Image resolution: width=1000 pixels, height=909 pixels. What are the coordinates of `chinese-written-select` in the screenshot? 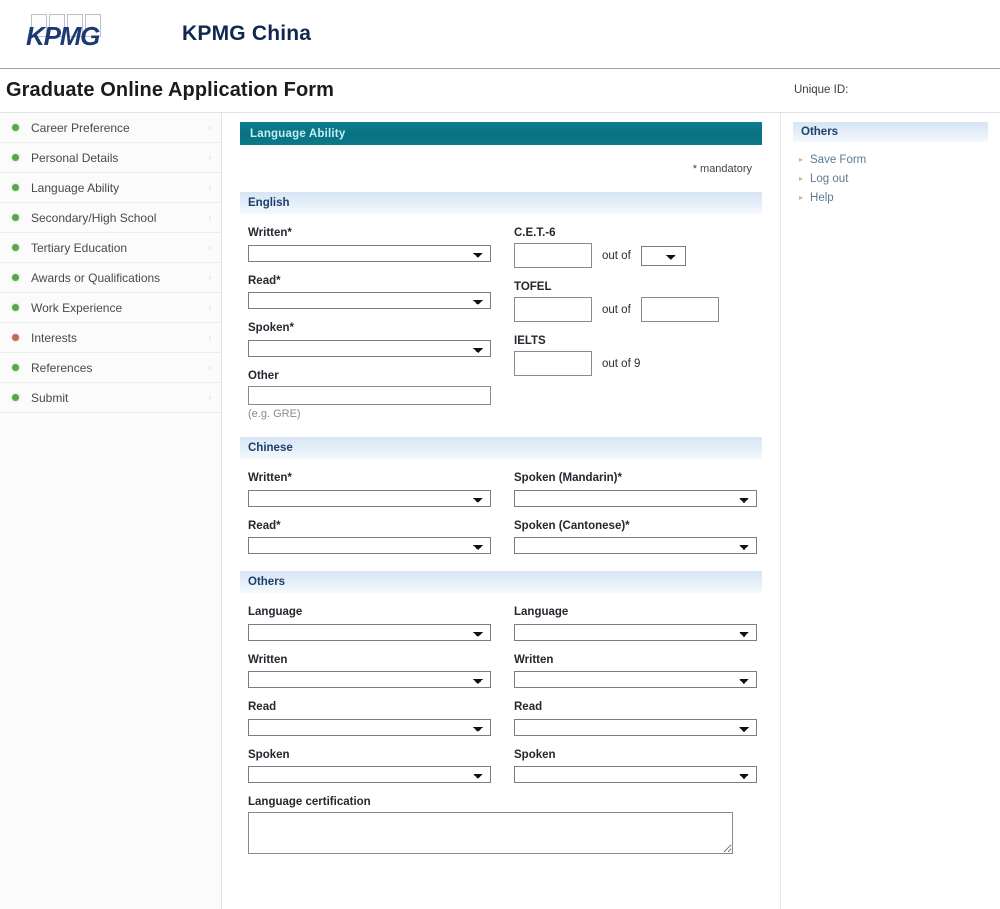 It's located at (369, 498).